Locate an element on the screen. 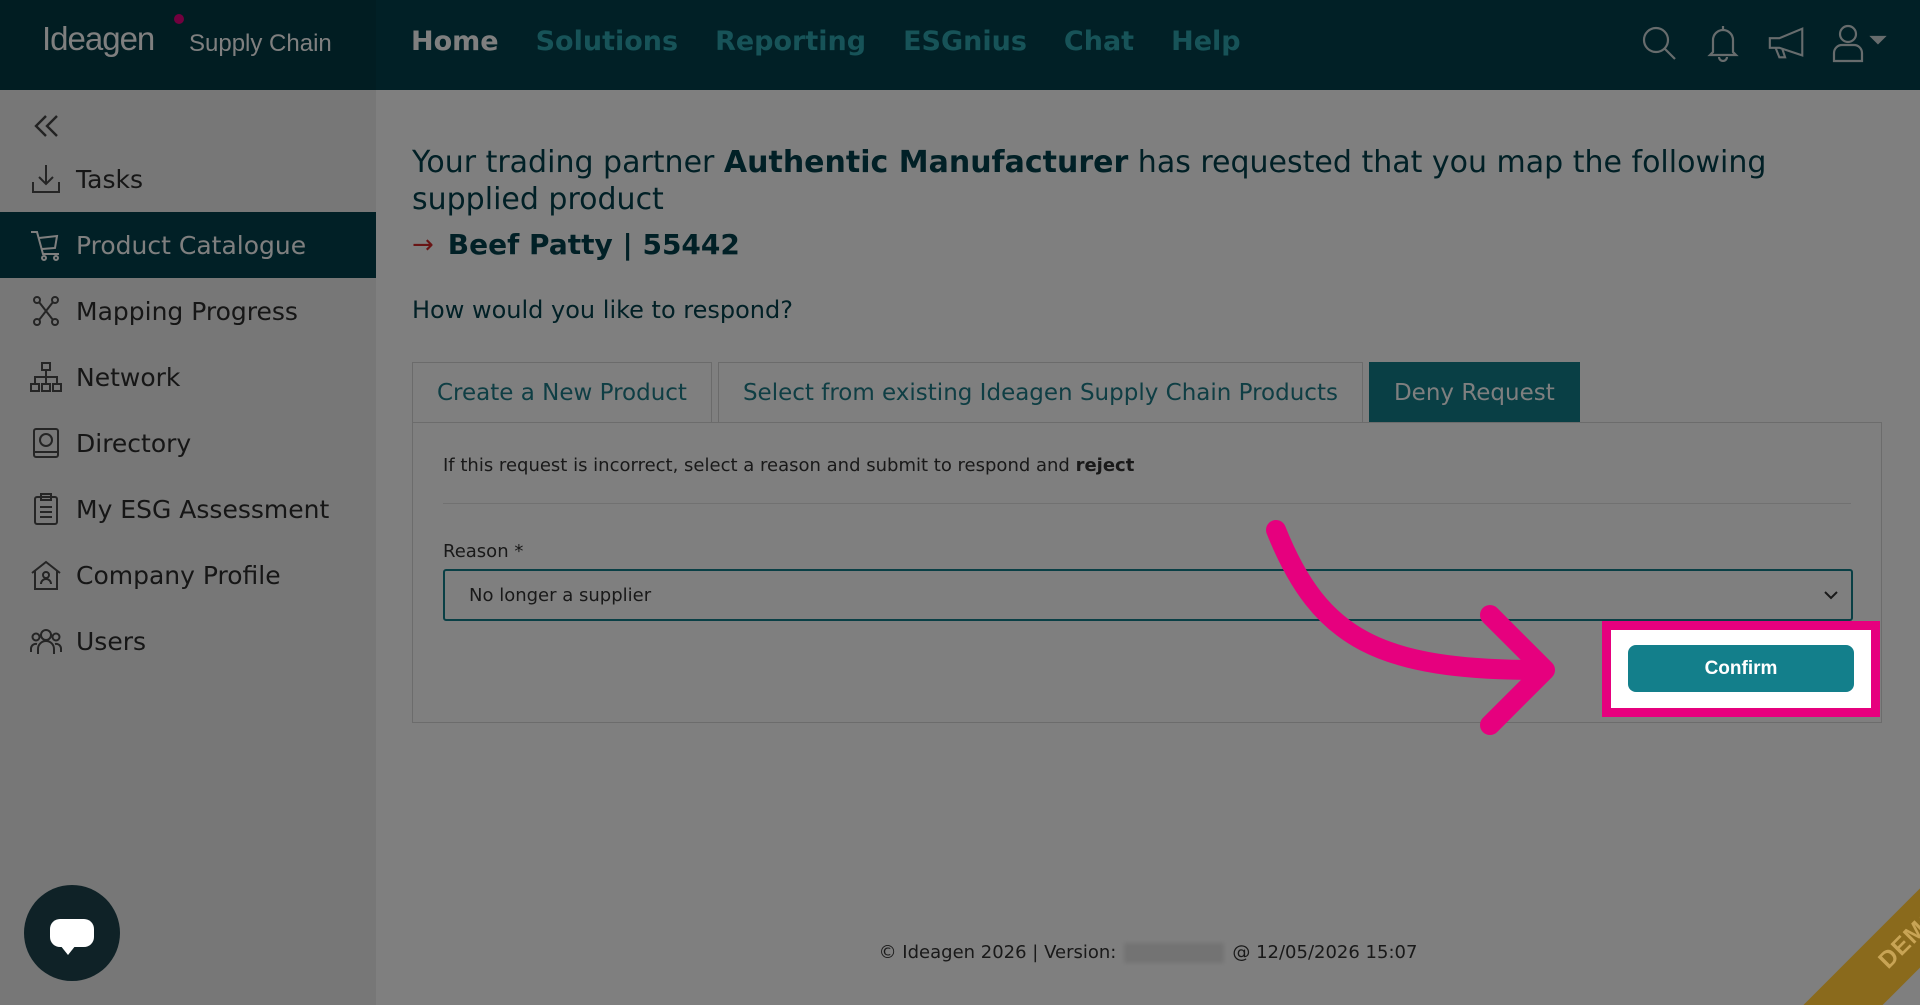 The image size is (1920, 1005). arrow-right-icon: → is located at coordinates (423, 244).